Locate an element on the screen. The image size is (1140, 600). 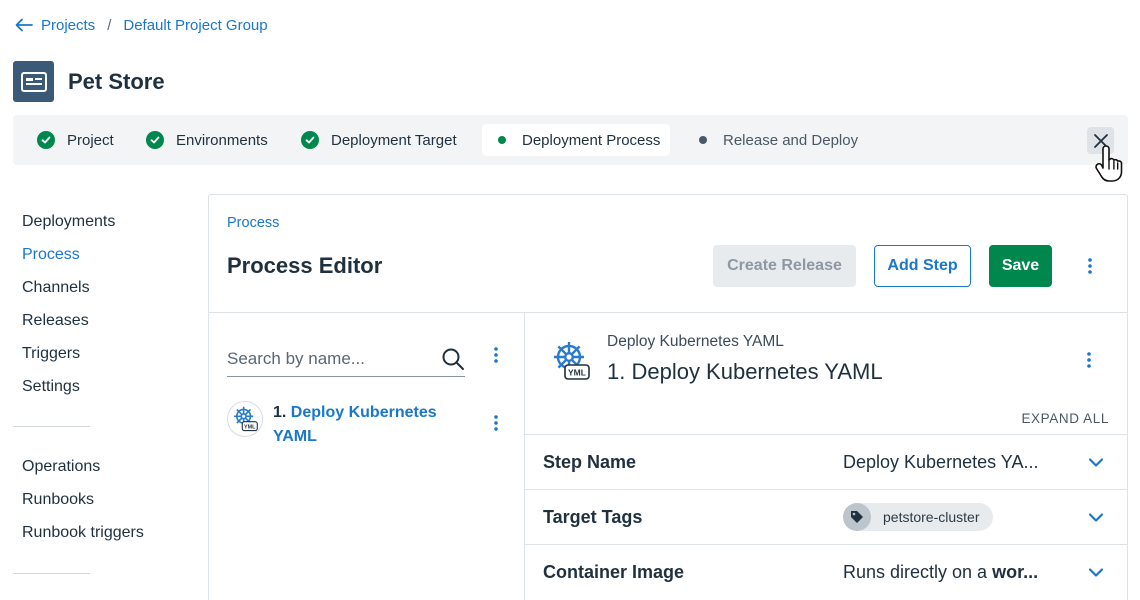
step-list-item: YML 1. Deploy Kubernetes YAML is located at coordinates (367, 425).